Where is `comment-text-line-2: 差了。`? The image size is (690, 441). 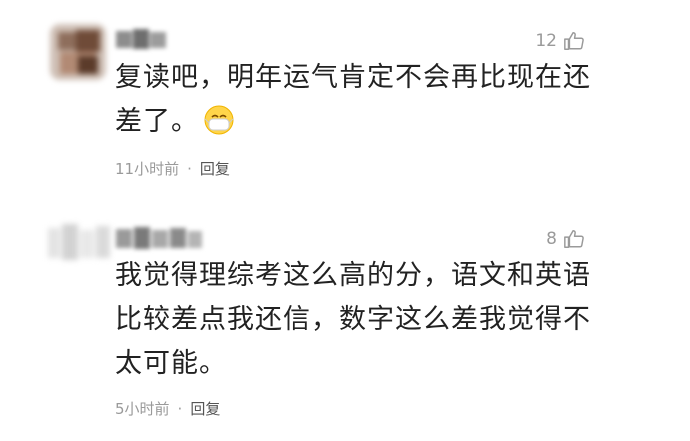 comment-text-line-2: 差了。 is located at coordinates (355, 122).